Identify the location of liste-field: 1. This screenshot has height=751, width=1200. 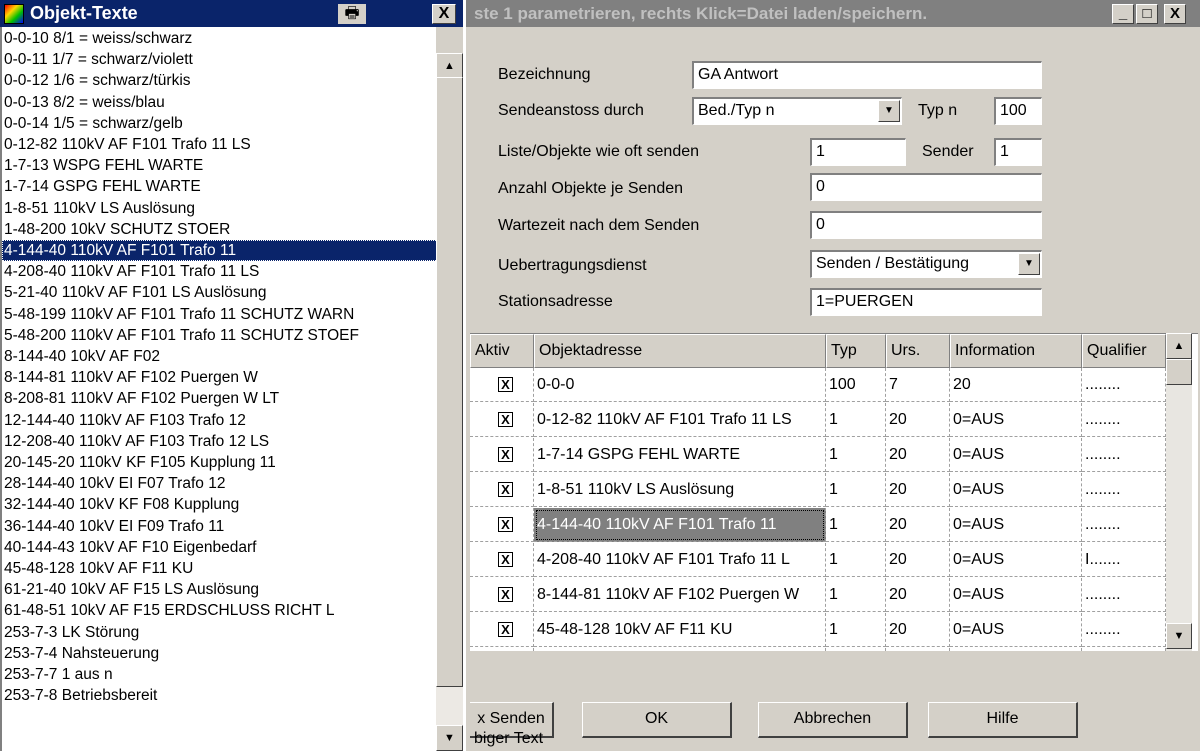
(858, 152).